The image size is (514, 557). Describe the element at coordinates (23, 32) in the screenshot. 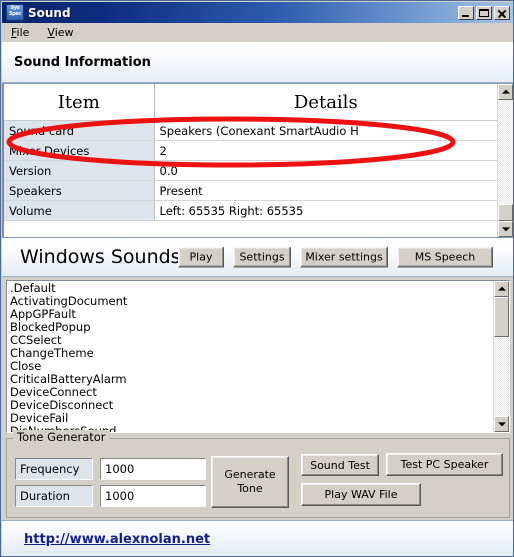

I see `menu-item-file-rest: ile` at that location.